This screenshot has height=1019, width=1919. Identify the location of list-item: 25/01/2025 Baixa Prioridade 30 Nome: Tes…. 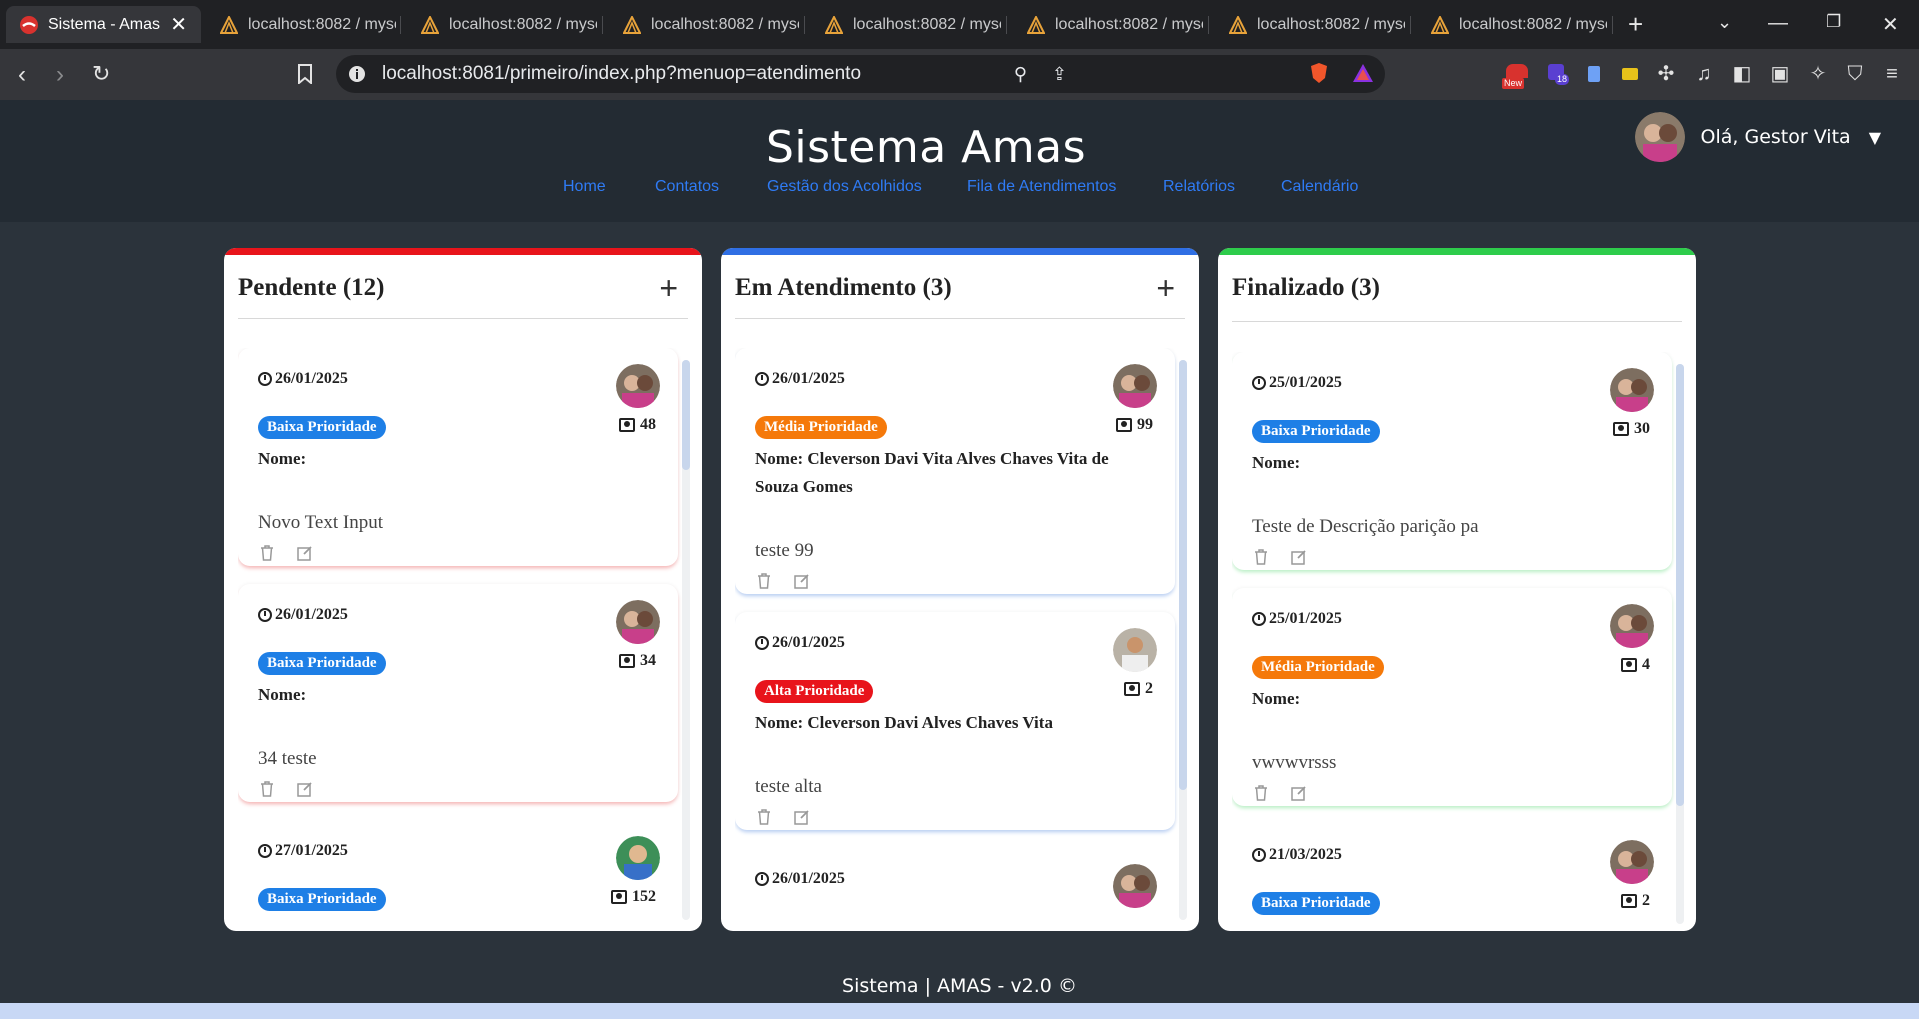
(1452, 461).